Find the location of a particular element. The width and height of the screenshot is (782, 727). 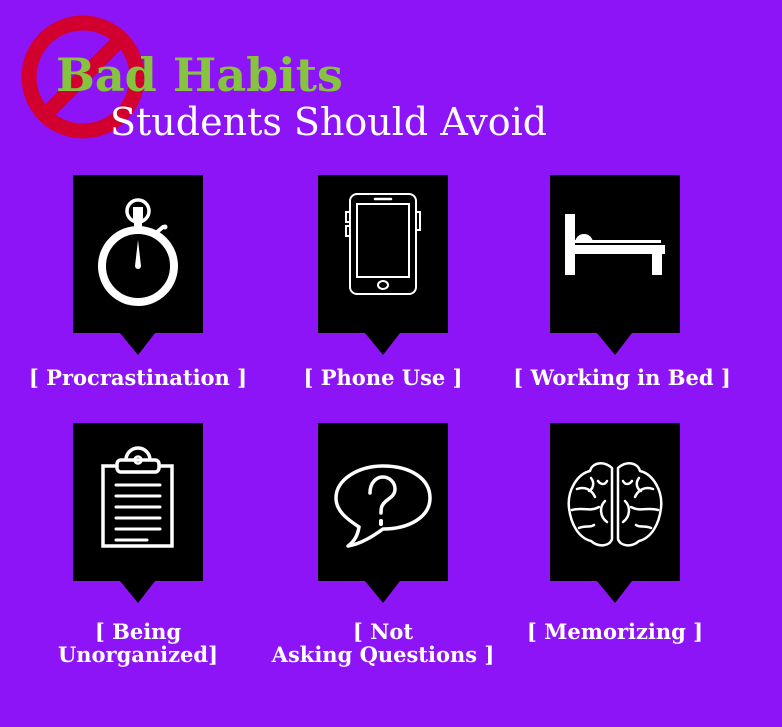

stopwatch-icon is located at coordinates (138, 252).